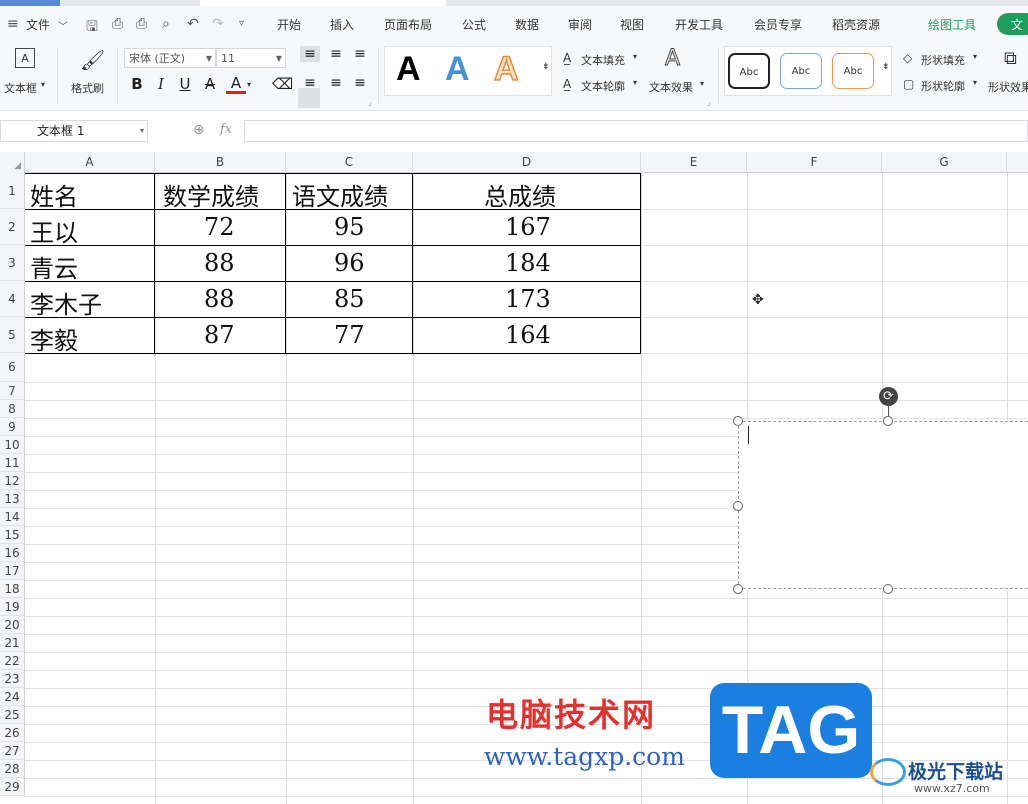  I want to click on shape-outline-button: 形状轮廓, so click(943, 86).